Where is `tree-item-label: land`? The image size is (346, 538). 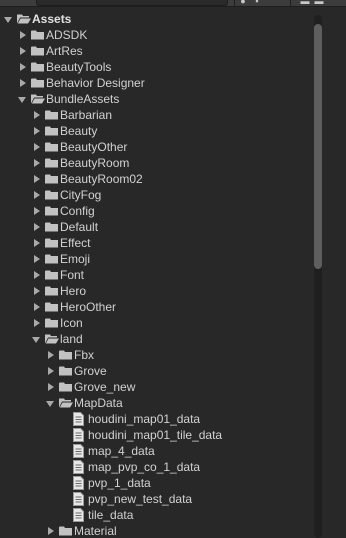
tree-item-label: land is located at coordinates (71, 339).